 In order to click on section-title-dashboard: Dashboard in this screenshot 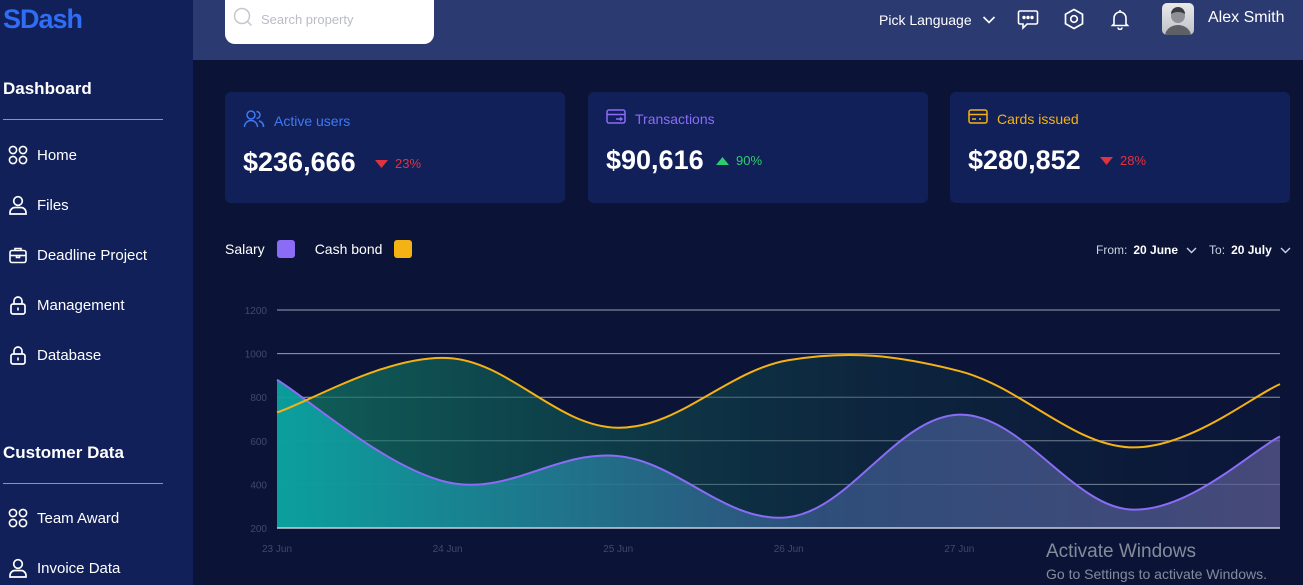, I will do `click(47, 88)`.